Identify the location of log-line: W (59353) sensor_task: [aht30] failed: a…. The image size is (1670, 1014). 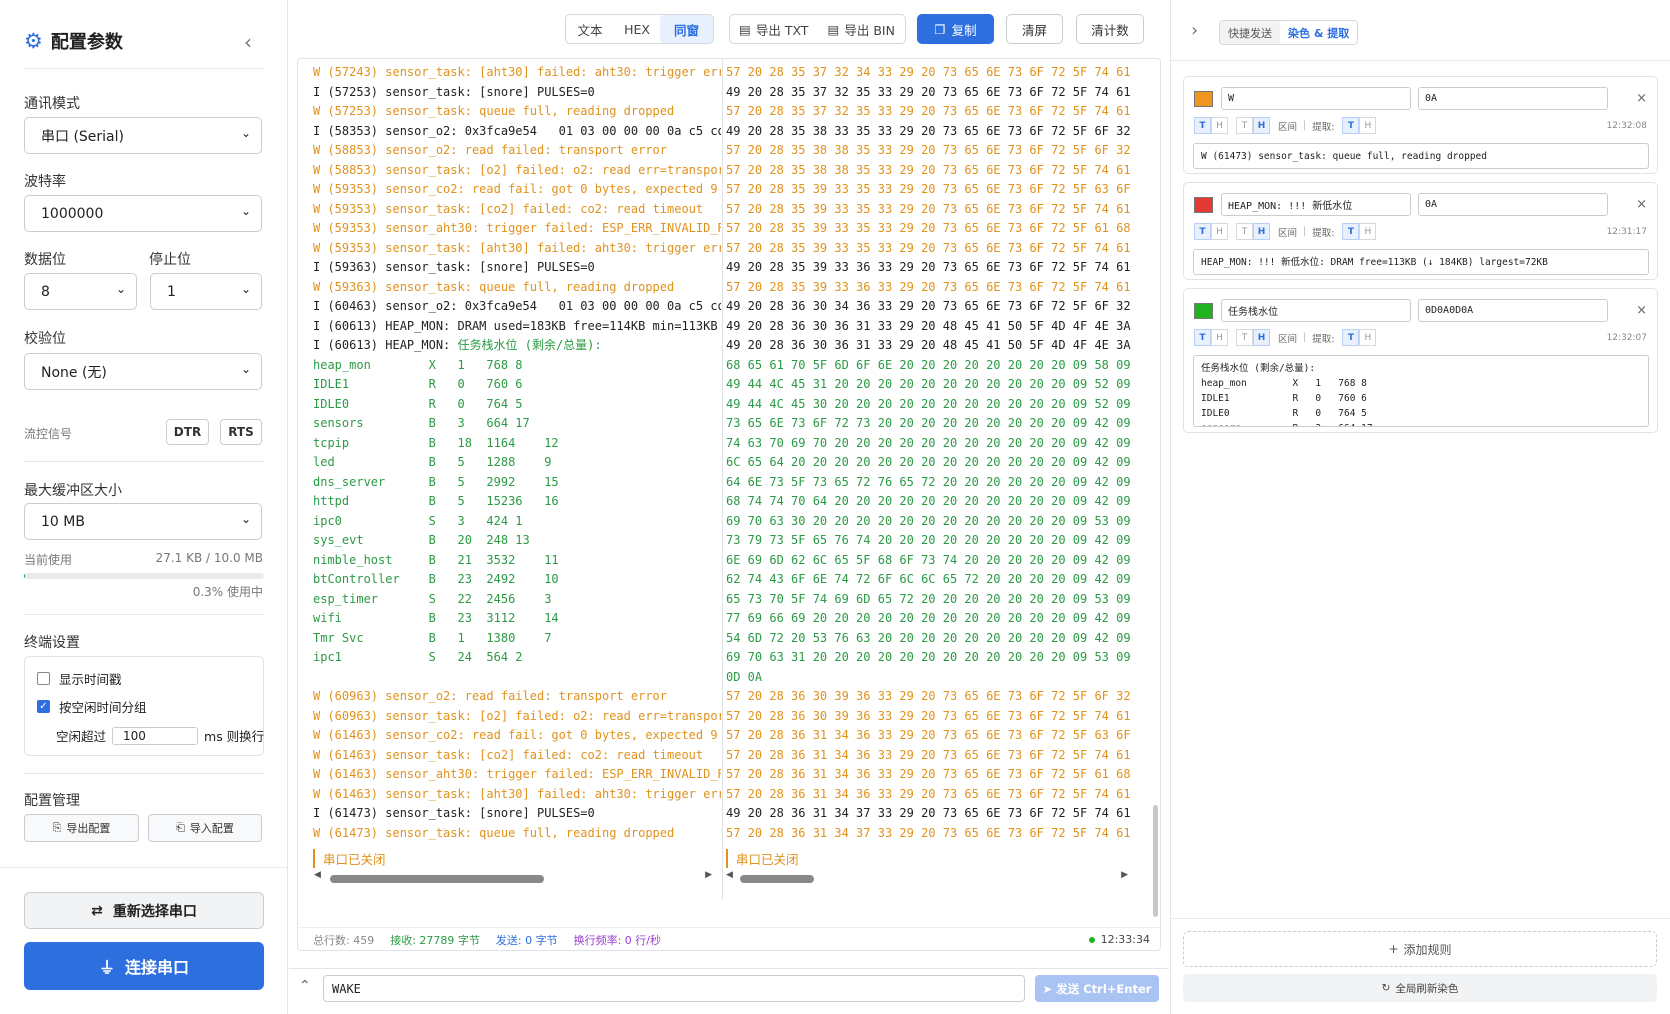
(517, 249).